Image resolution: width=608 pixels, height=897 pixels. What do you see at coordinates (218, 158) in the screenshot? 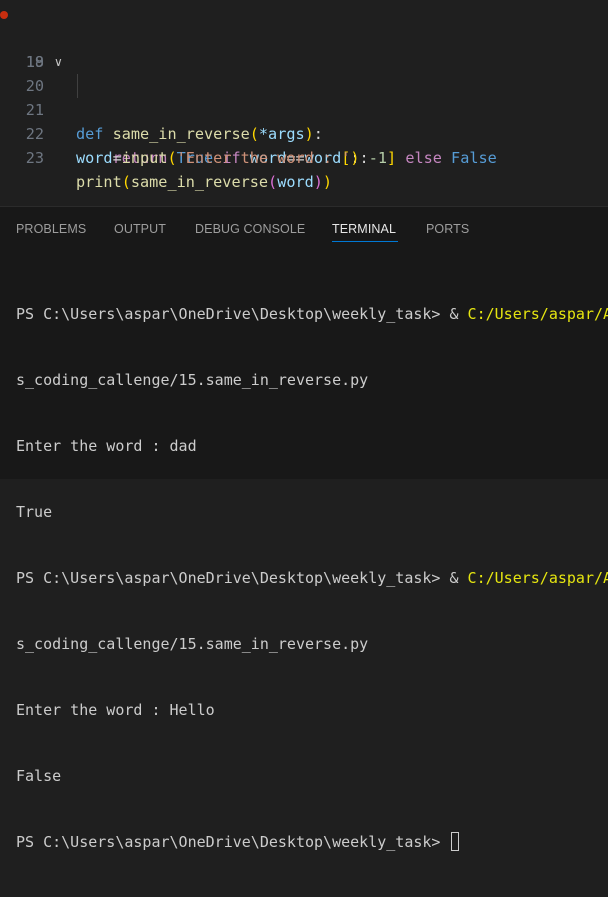
I see `code-text: word=input('Enter the word : ')` at bounding box center [218, 158].